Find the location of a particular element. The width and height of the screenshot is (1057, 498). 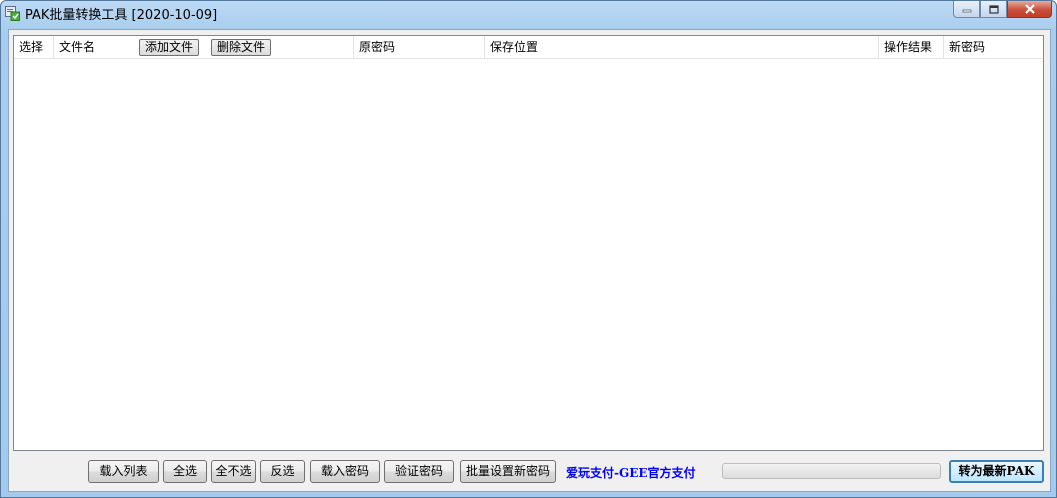

close-icon is located at coordinates (1029, 9).